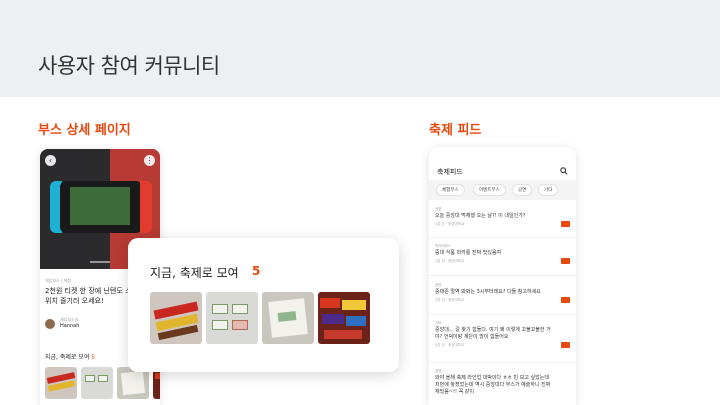 The height and width of the screenshot is (405, 720). Describe the element at coordinates (256, 271) in the screenshot. I see `popup-count: 5` at that location.